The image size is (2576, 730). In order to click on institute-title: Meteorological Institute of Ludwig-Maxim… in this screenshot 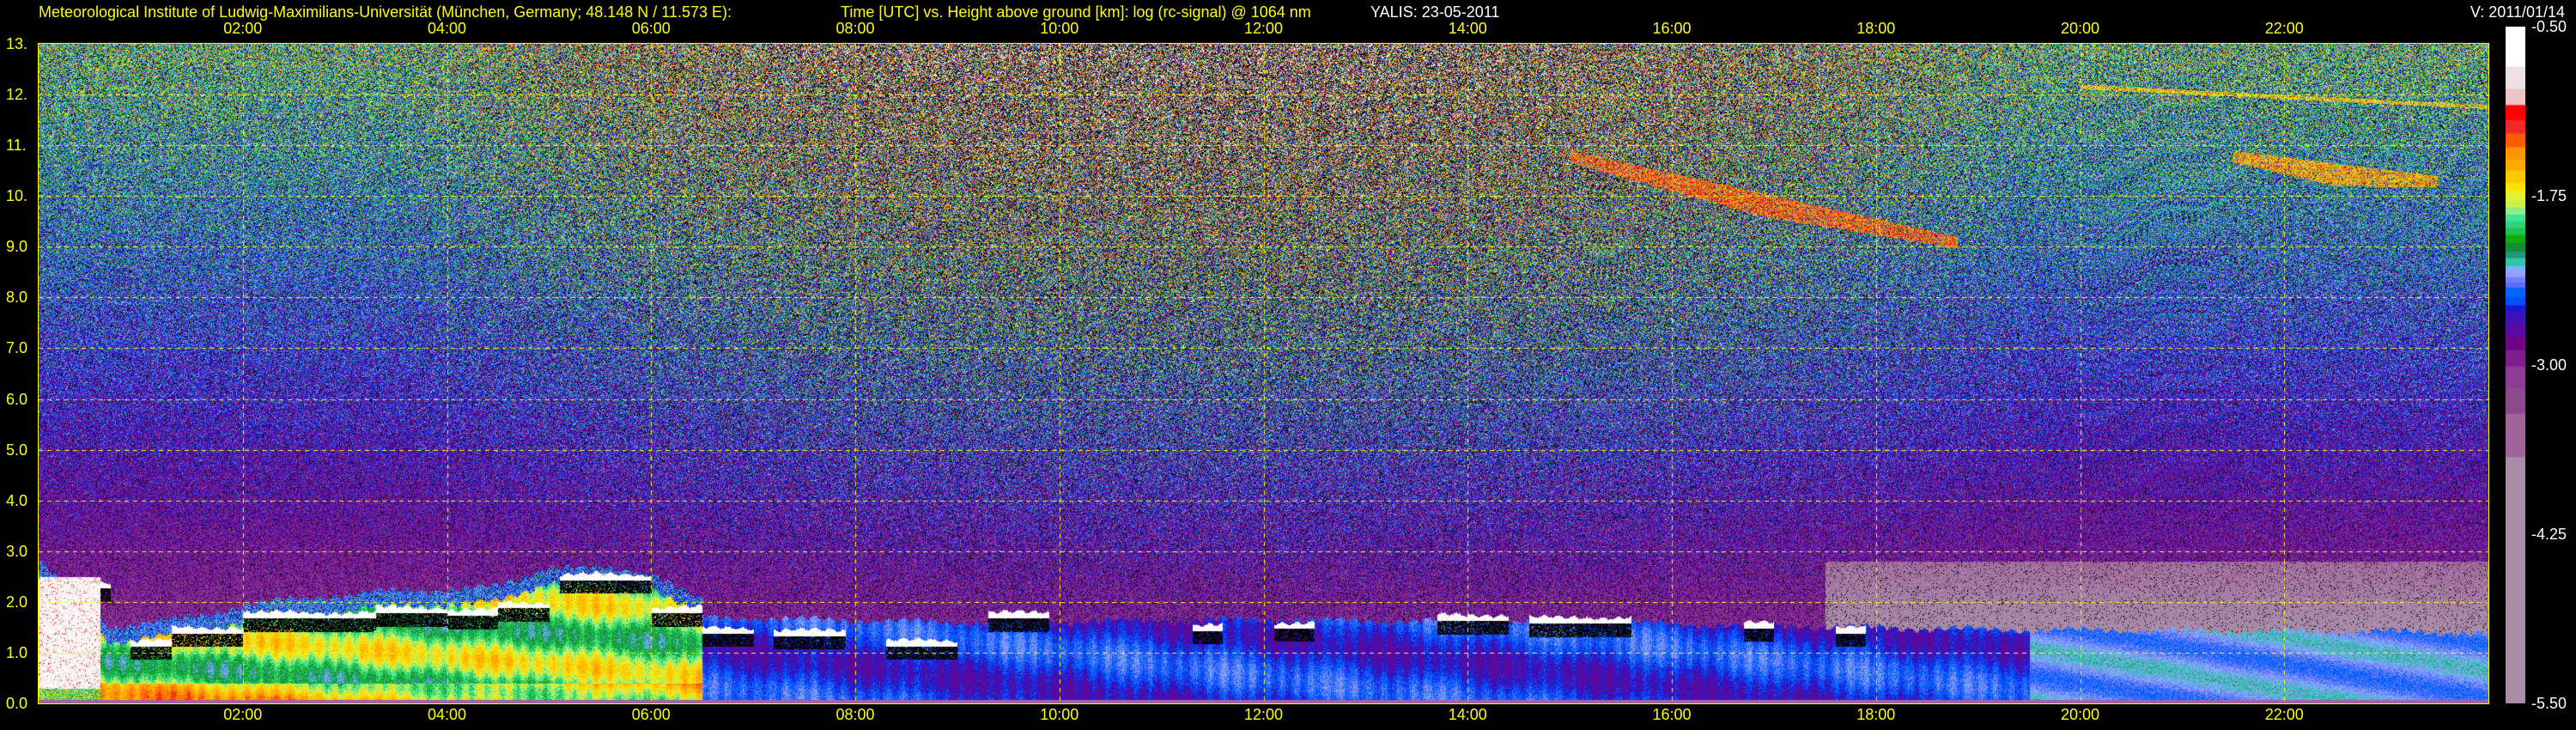, I will do `click(386, 12)`.